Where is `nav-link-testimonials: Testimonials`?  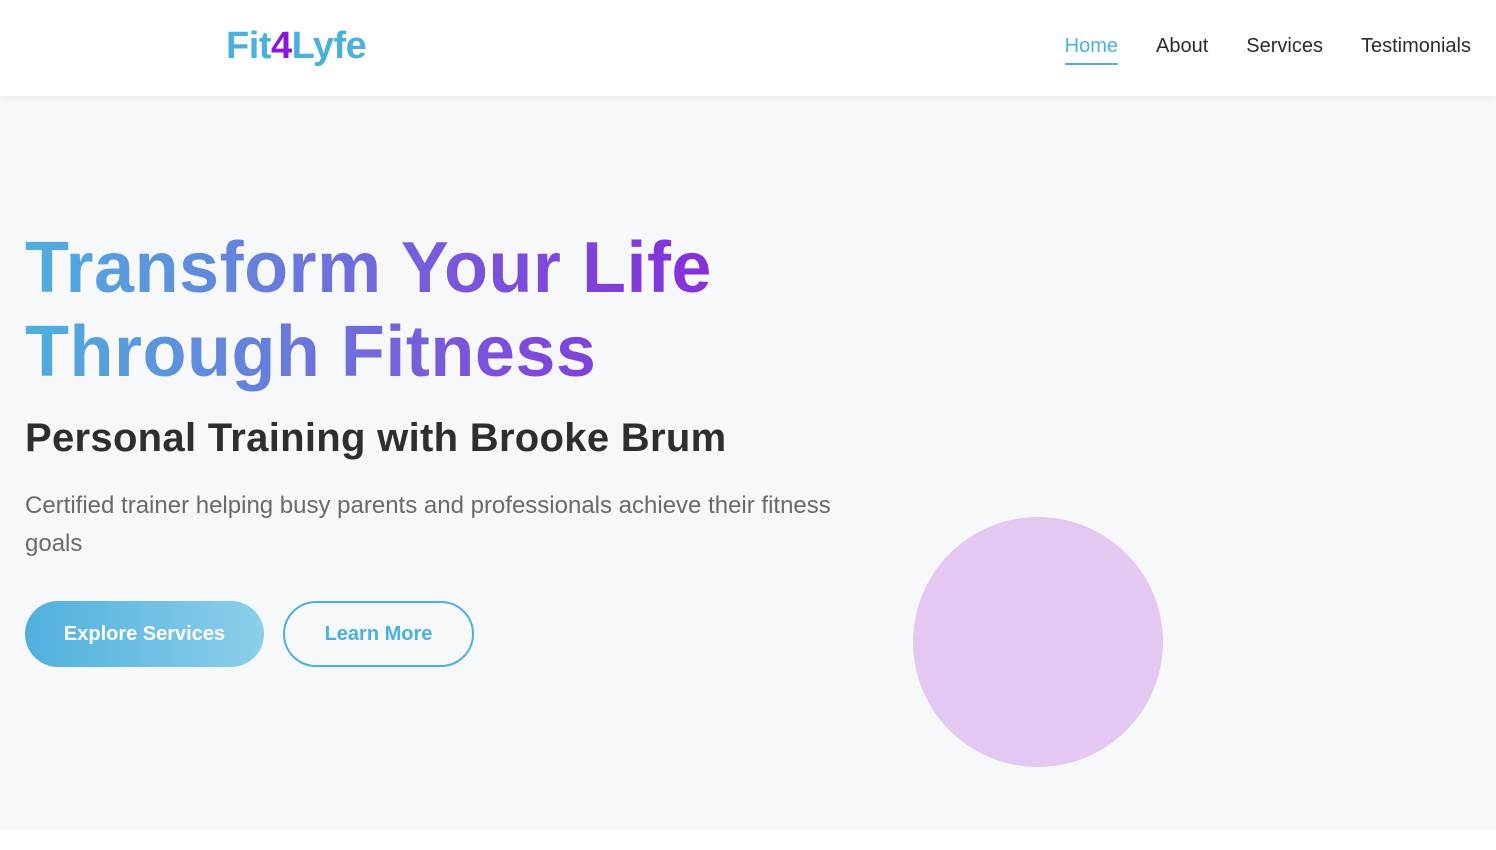
nav-link-testimonials: Testimonials is located at coordinates (1416, 49).